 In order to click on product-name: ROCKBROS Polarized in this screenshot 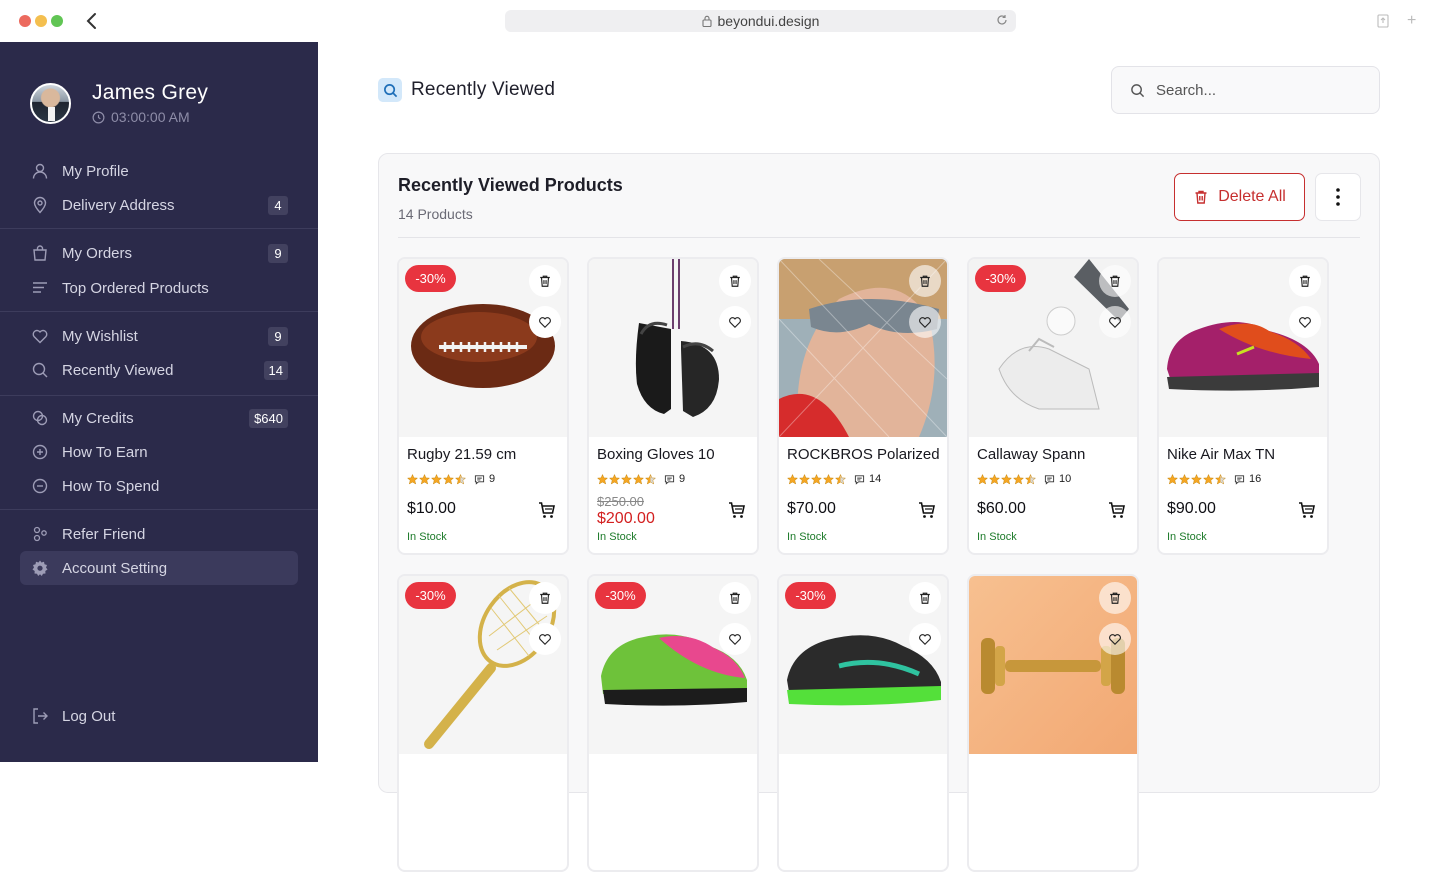, I will do `click(867, 454)`.